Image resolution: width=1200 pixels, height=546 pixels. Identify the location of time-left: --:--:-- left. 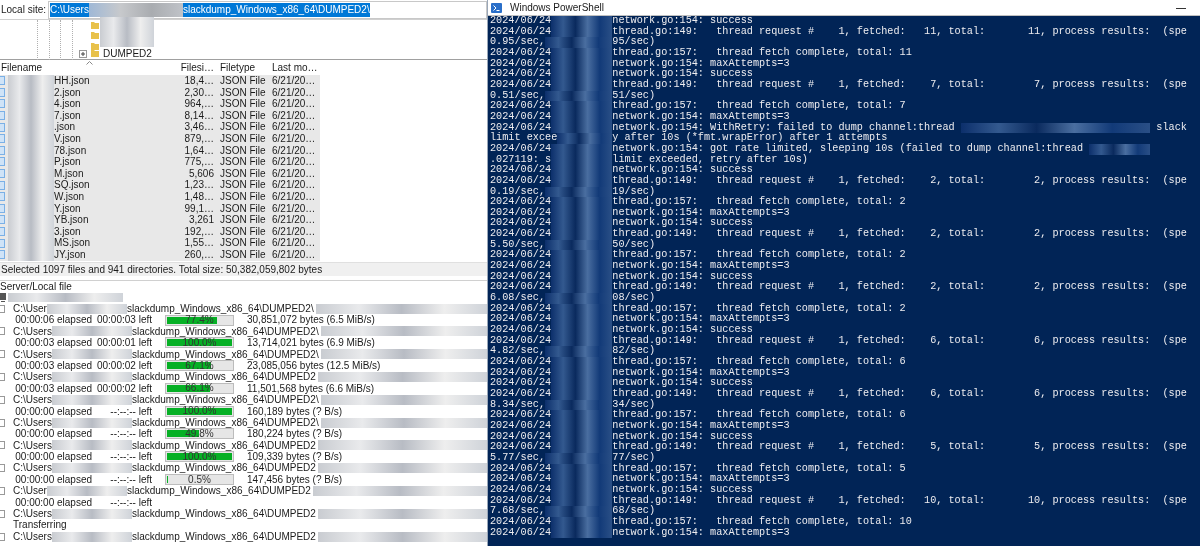
(130, 457).